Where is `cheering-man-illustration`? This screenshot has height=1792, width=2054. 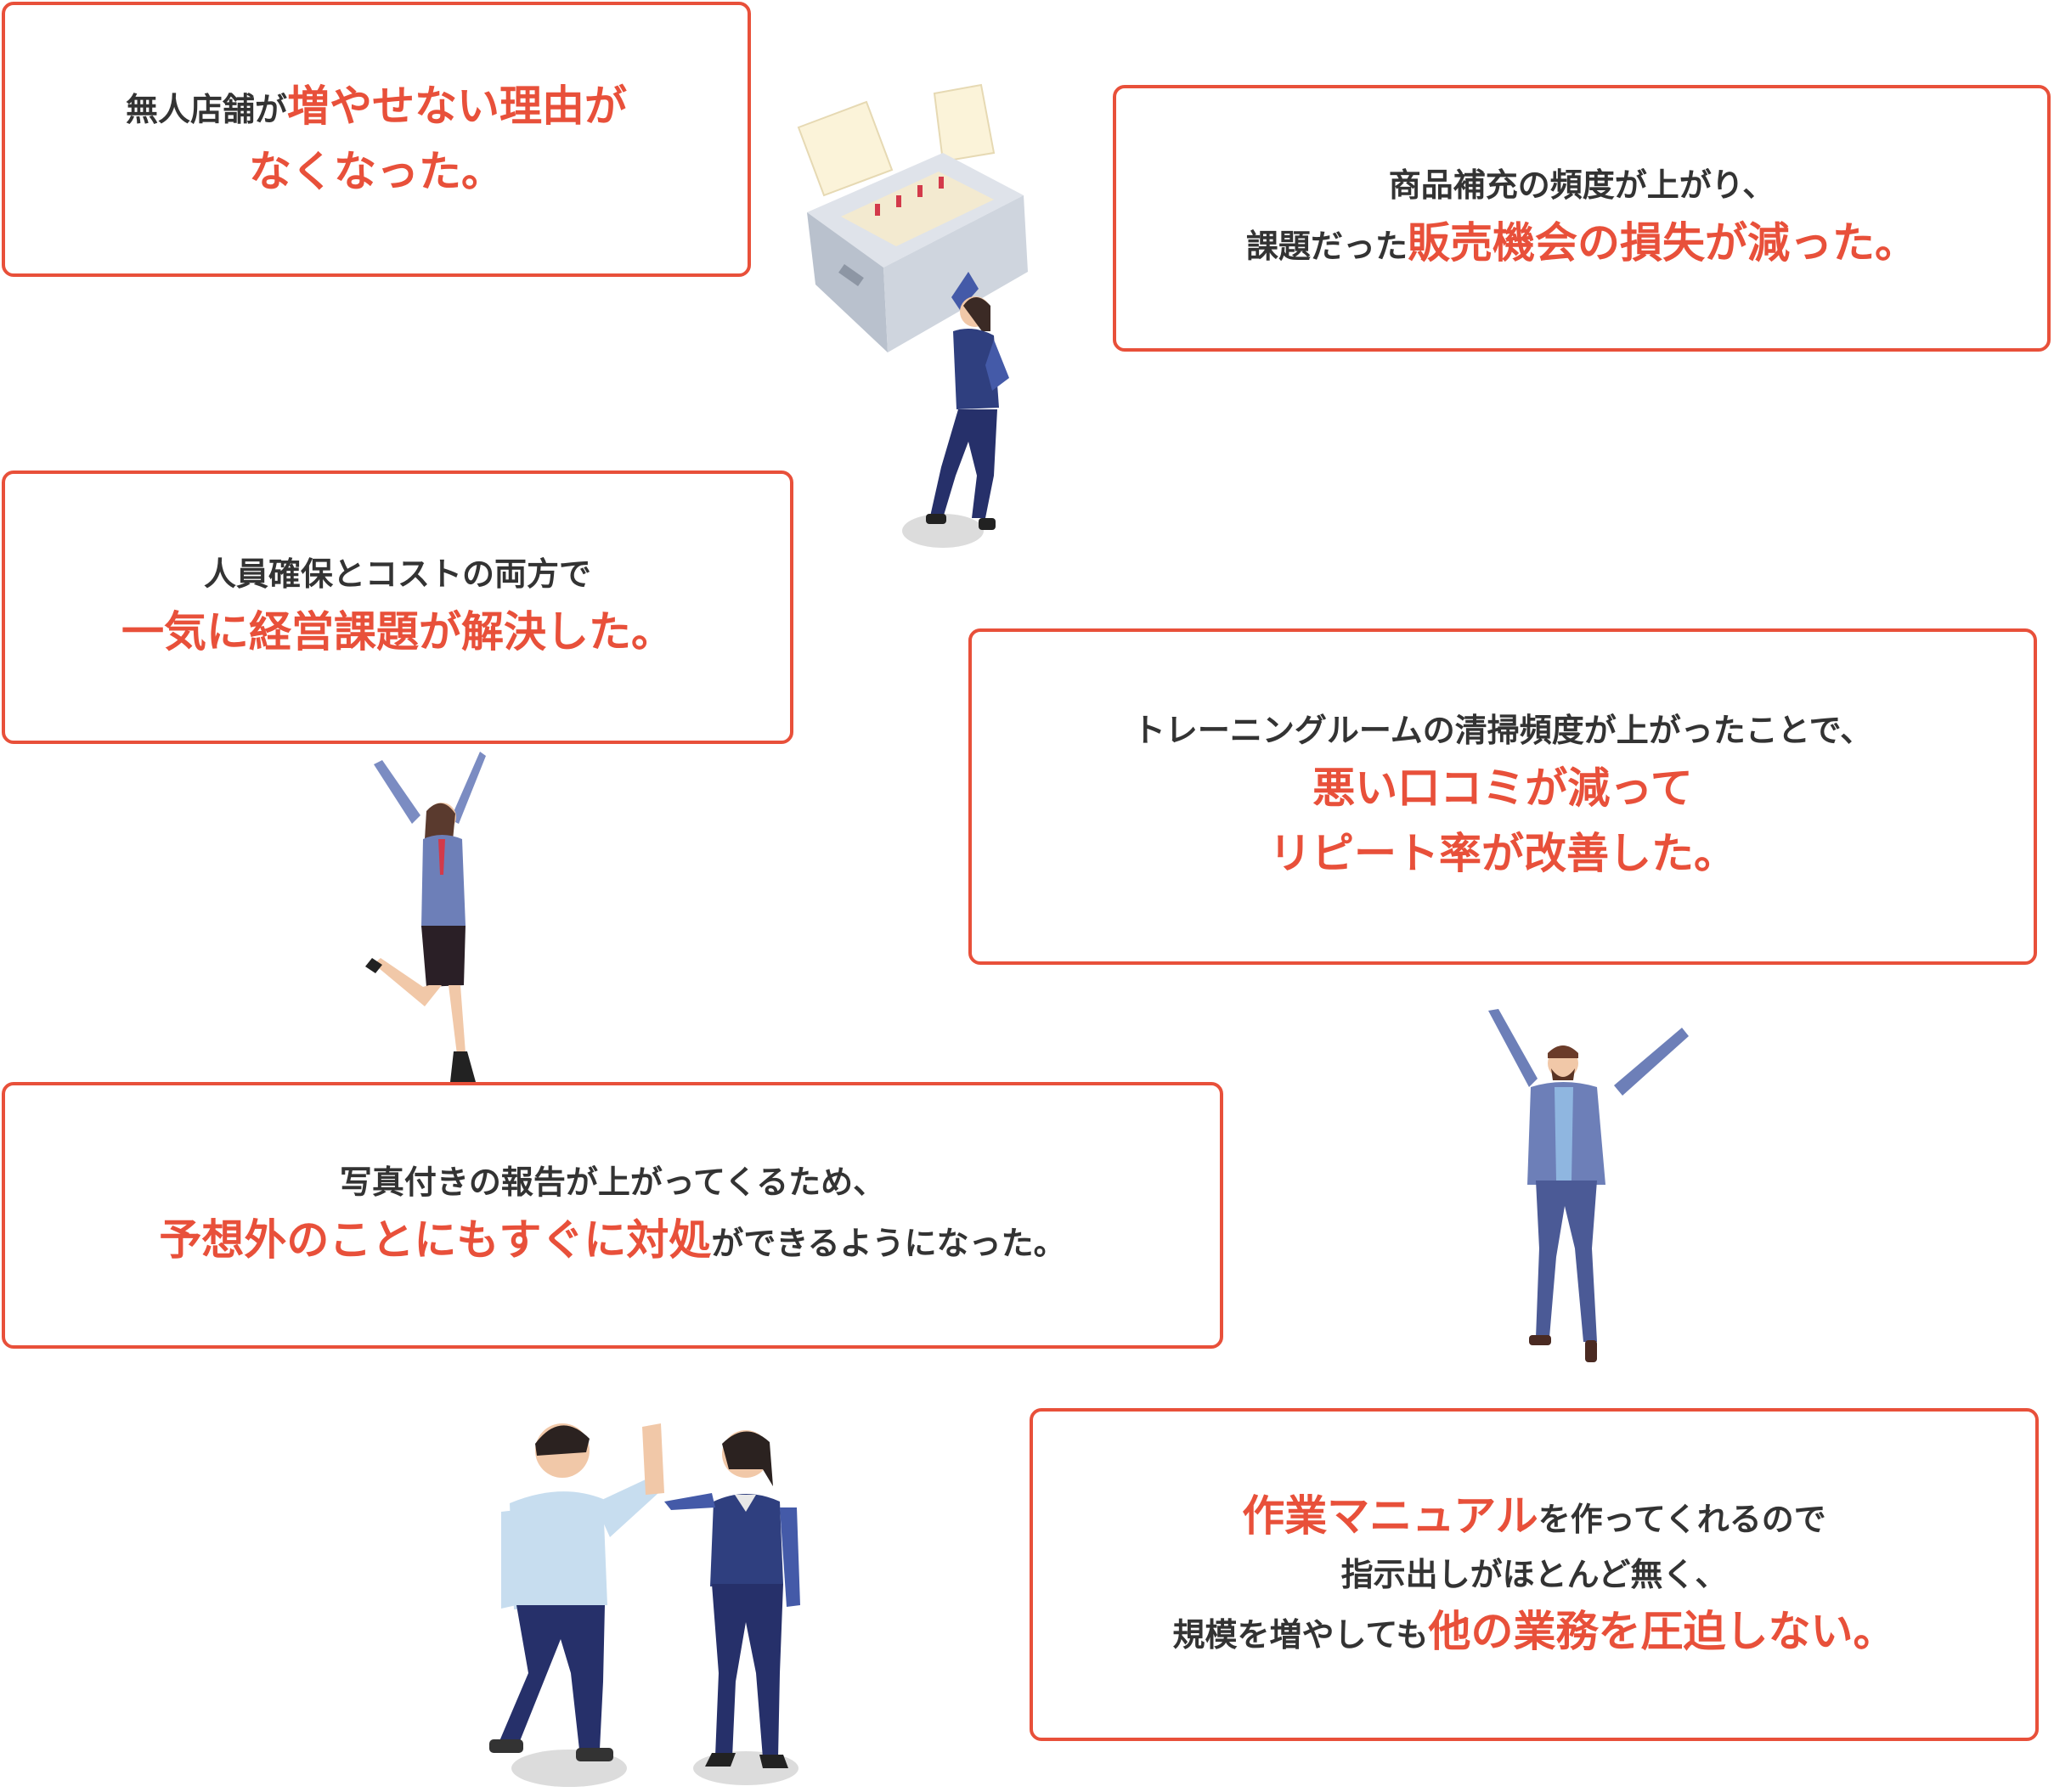 cheering-man-illustration is located at coordinates (1588, 1185).